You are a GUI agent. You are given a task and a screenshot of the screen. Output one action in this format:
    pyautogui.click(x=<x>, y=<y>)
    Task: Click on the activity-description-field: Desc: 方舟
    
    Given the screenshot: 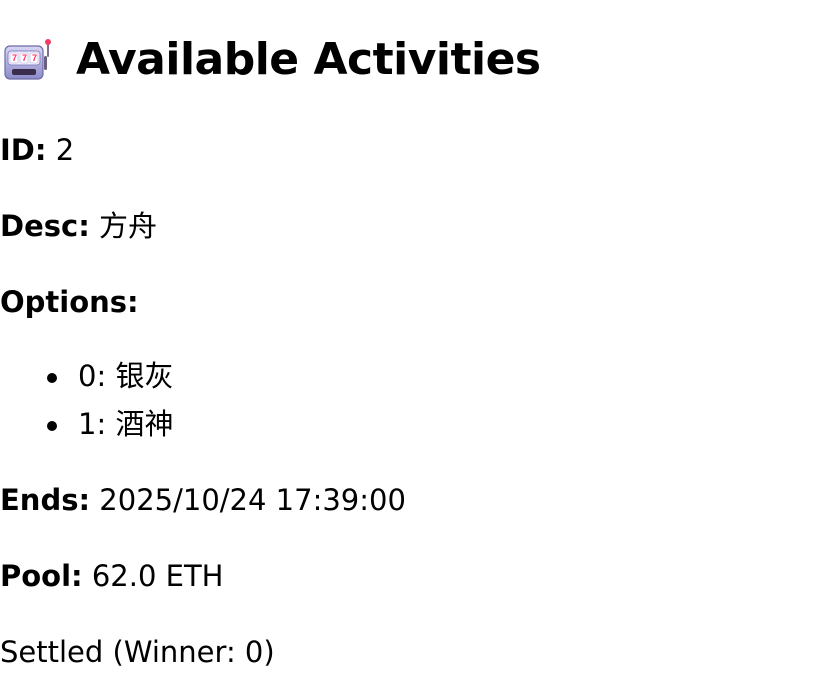 What is the action you would take?
    pyautogui.click(x=78, y=226)
    